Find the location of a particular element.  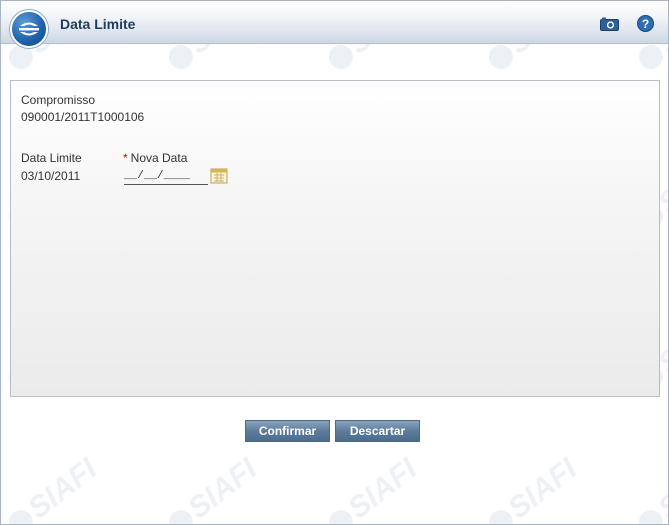

siafi-logo-icon is located at coordinates (29, 29).